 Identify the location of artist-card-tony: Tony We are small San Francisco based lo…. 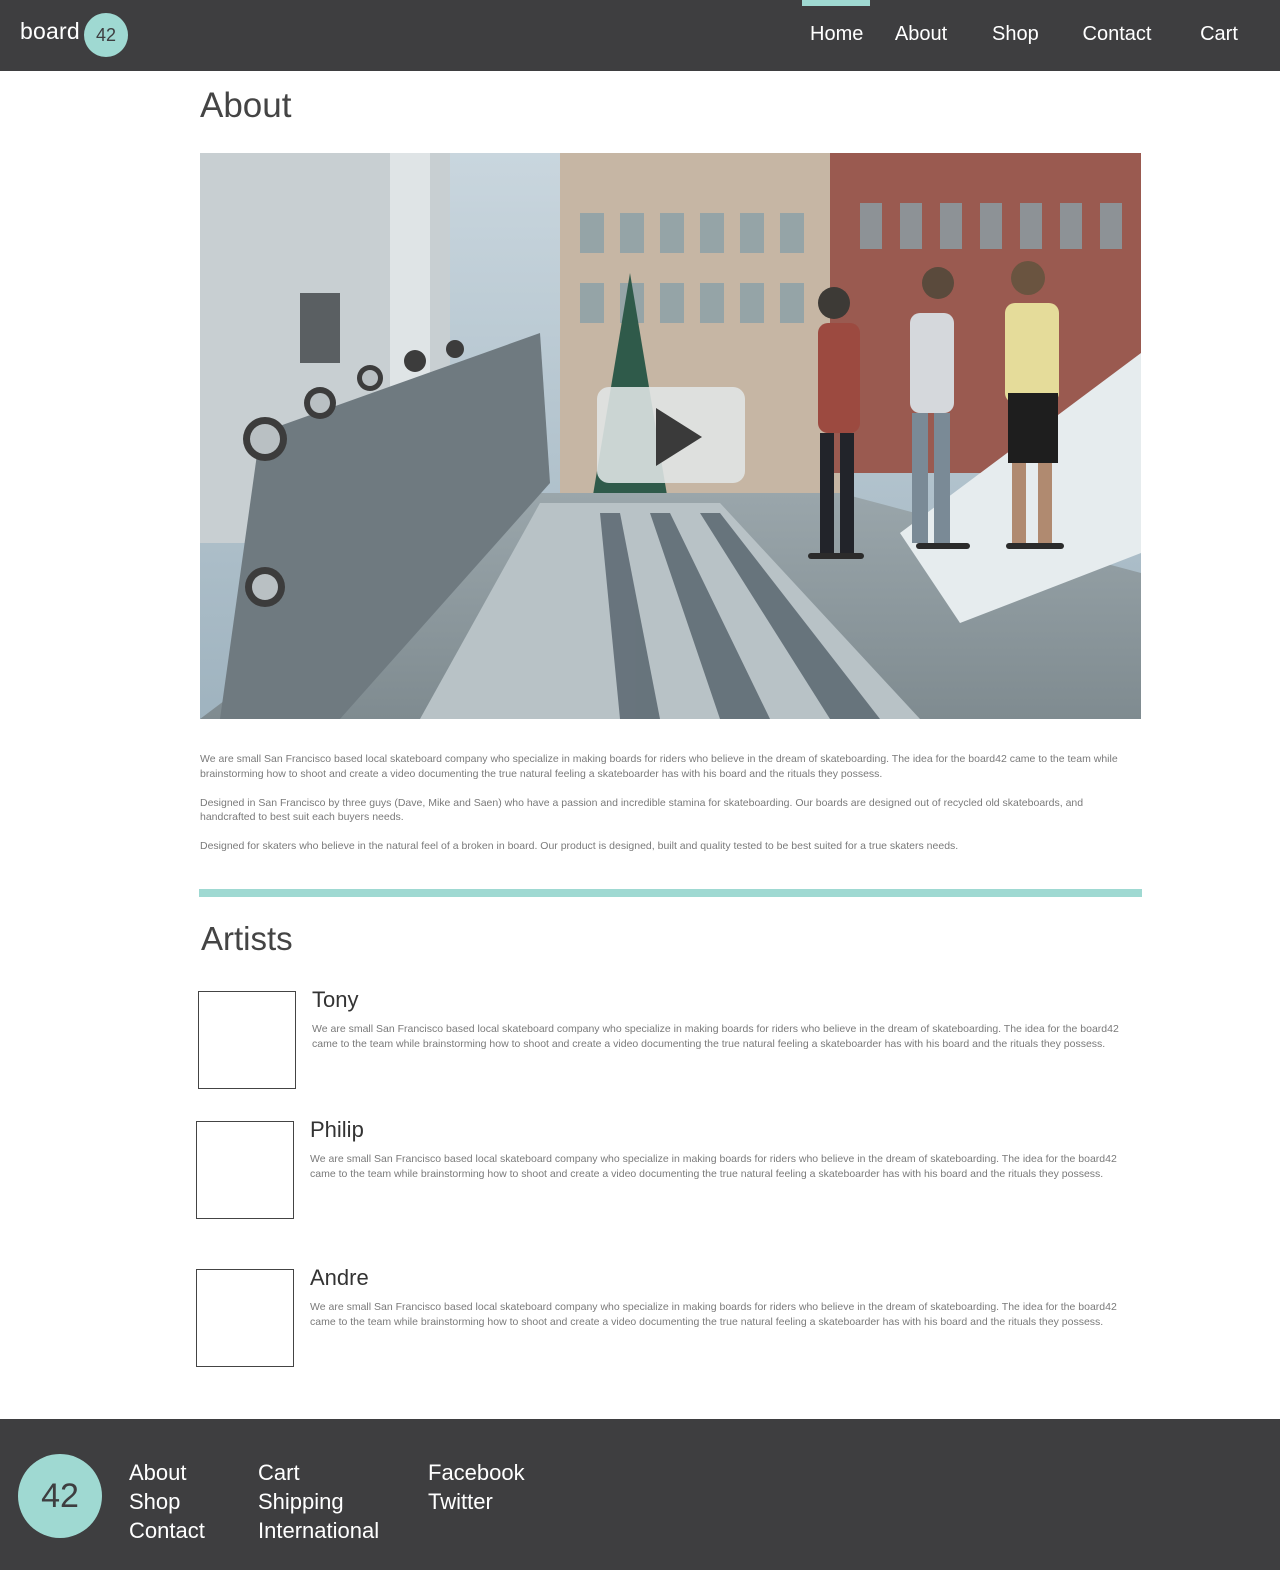
(678, 1039).